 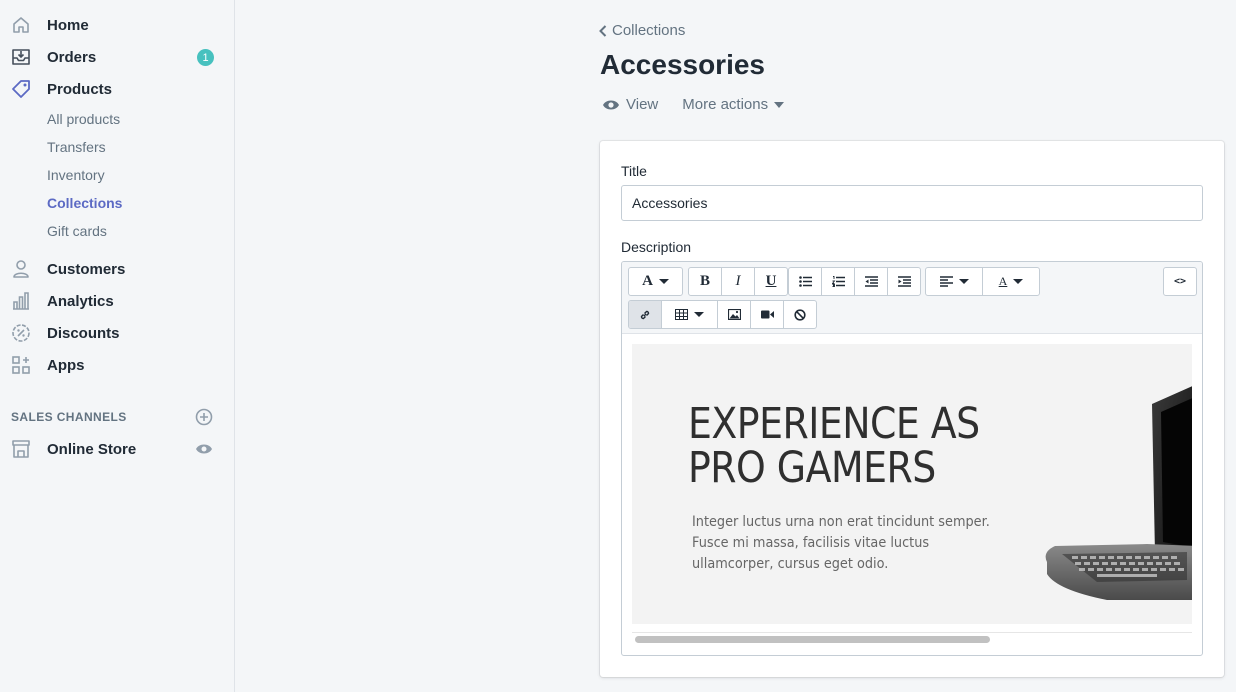 What do you see at coordinates (647, 281) in the screenshot?
I see `font-icon: A` at bounding box center [647, 281].